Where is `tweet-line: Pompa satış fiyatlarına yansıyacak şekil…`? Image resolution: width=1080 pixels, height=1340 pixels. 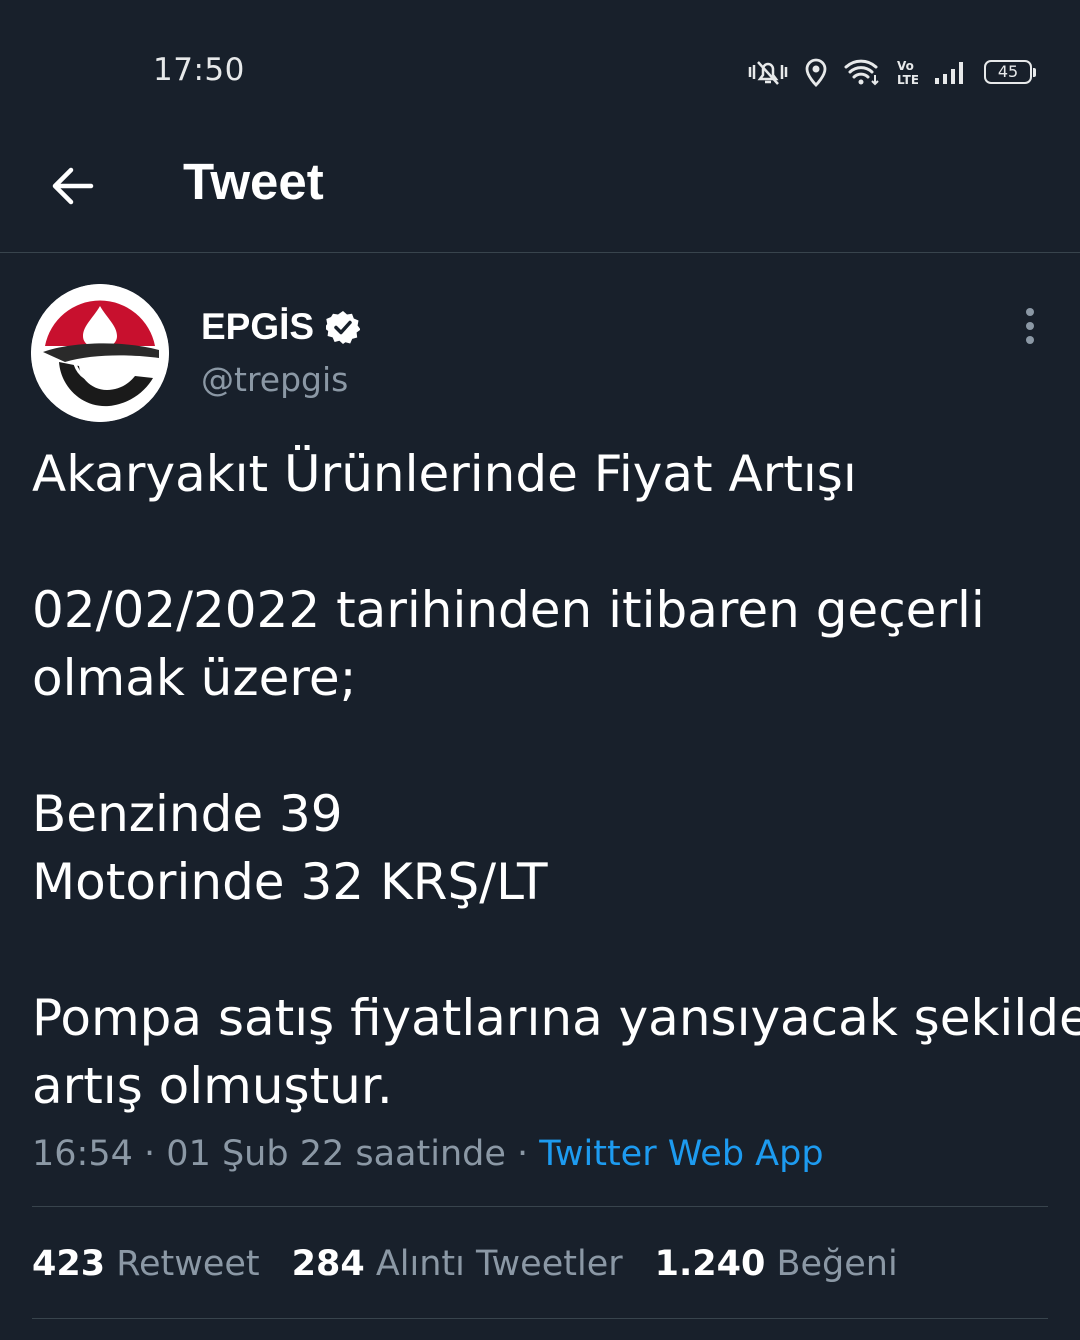
tweet-line: Pompa satış fiyatlarına yansıyacak şekil… is located at coordinates (556, 1018).